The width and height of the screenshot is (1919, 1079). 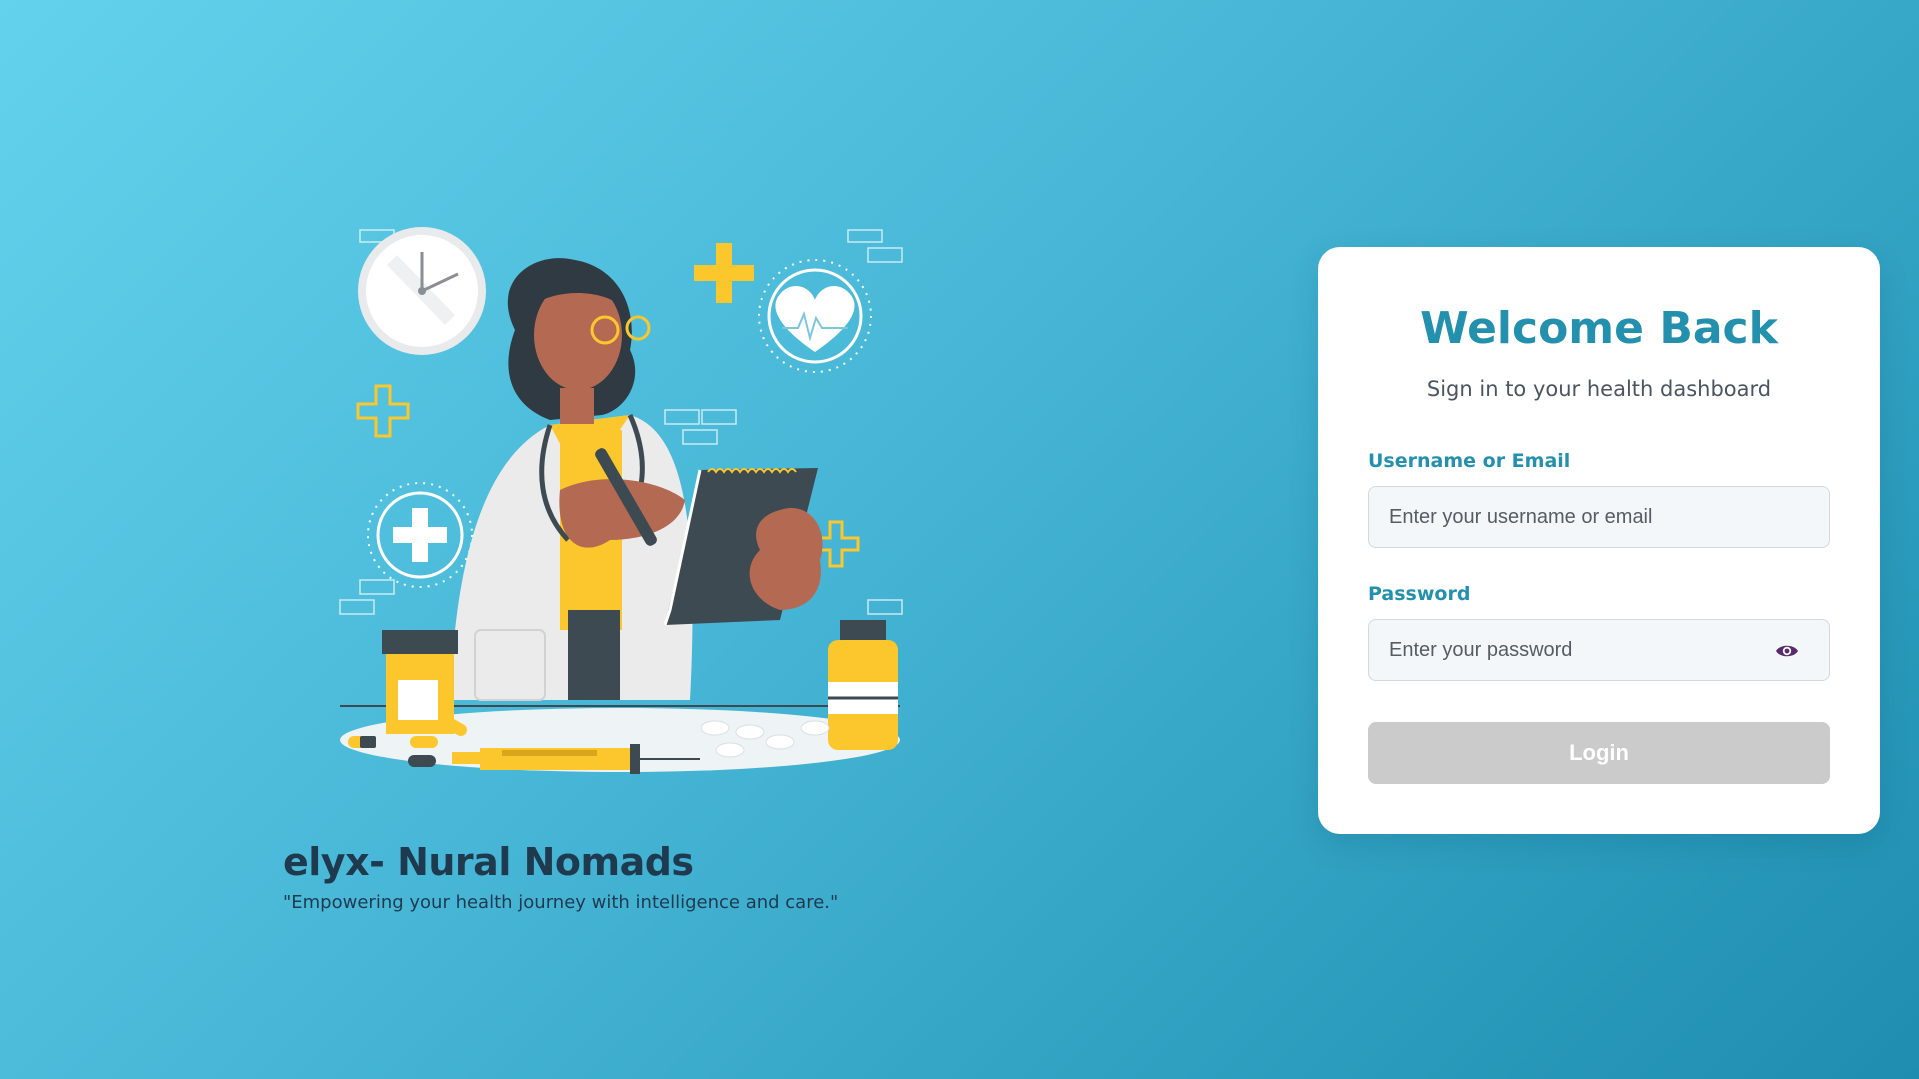 I want to click on plus-icon, so click(x=724, y=273).